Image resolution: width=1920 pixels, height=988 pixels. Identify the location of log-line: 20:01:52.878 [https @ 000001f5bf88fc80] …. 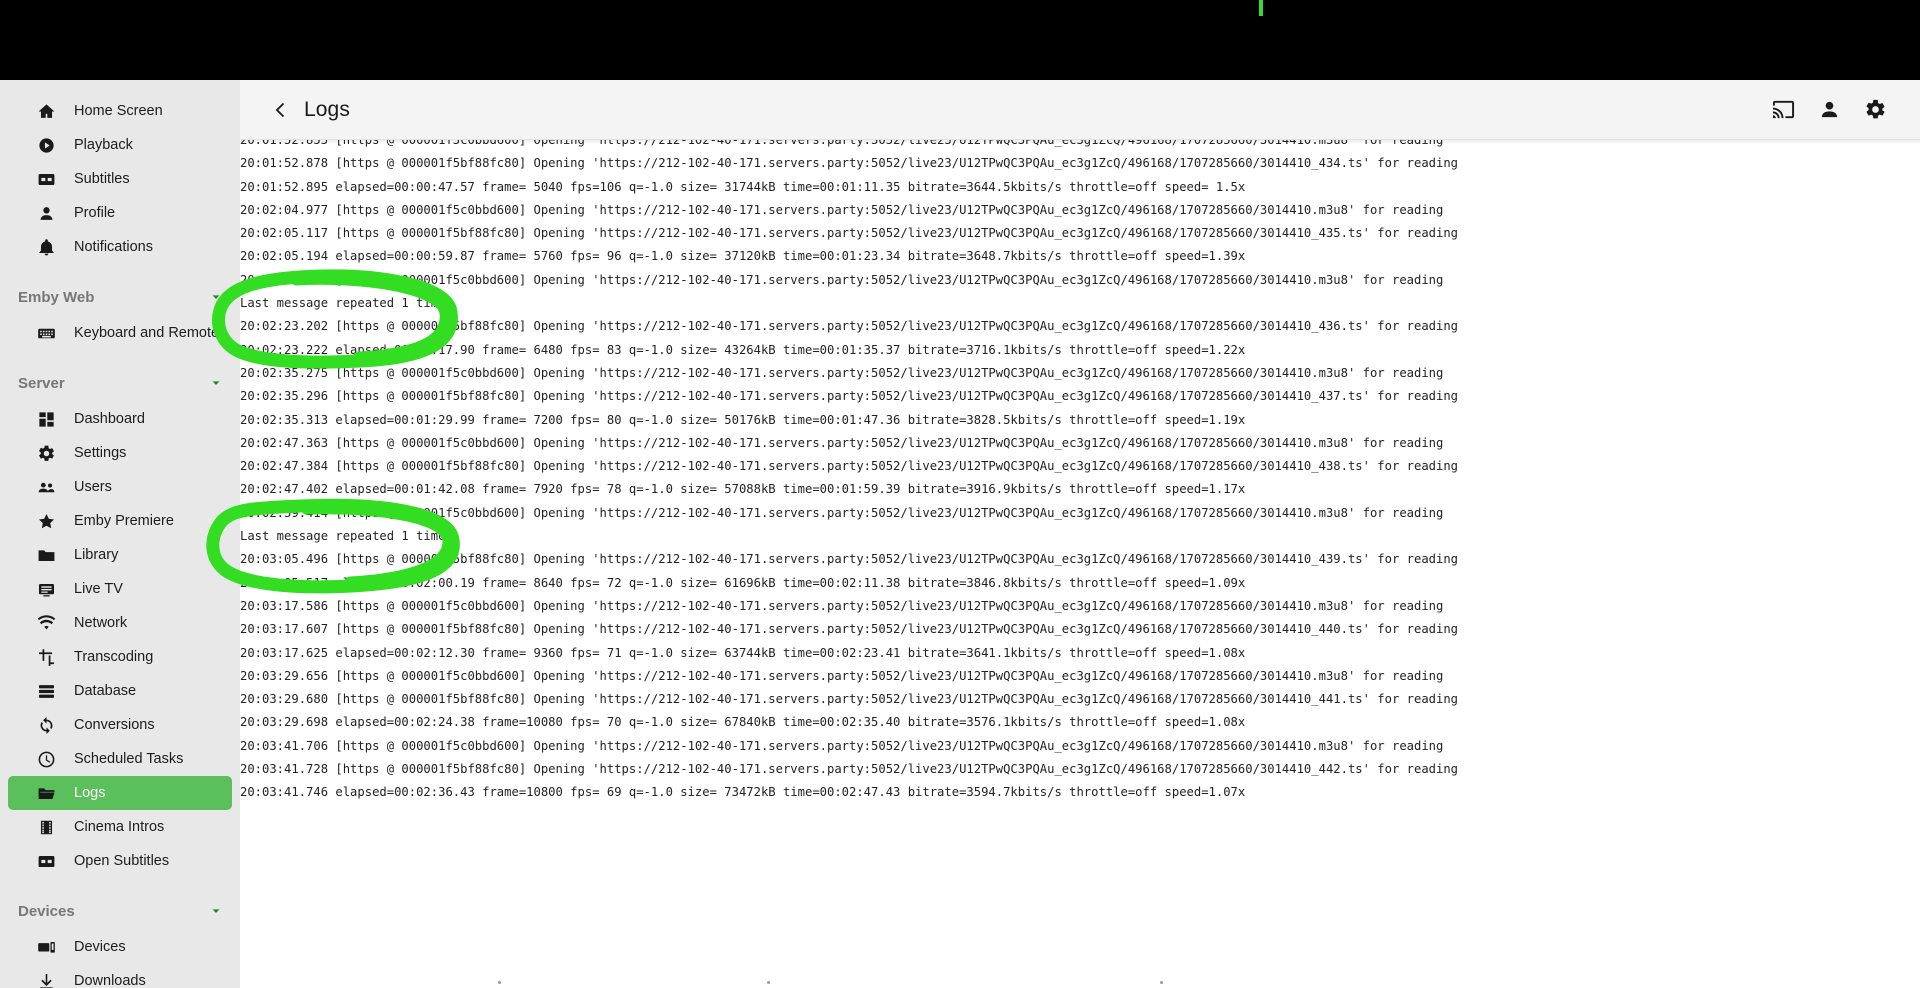
(1080, 163).